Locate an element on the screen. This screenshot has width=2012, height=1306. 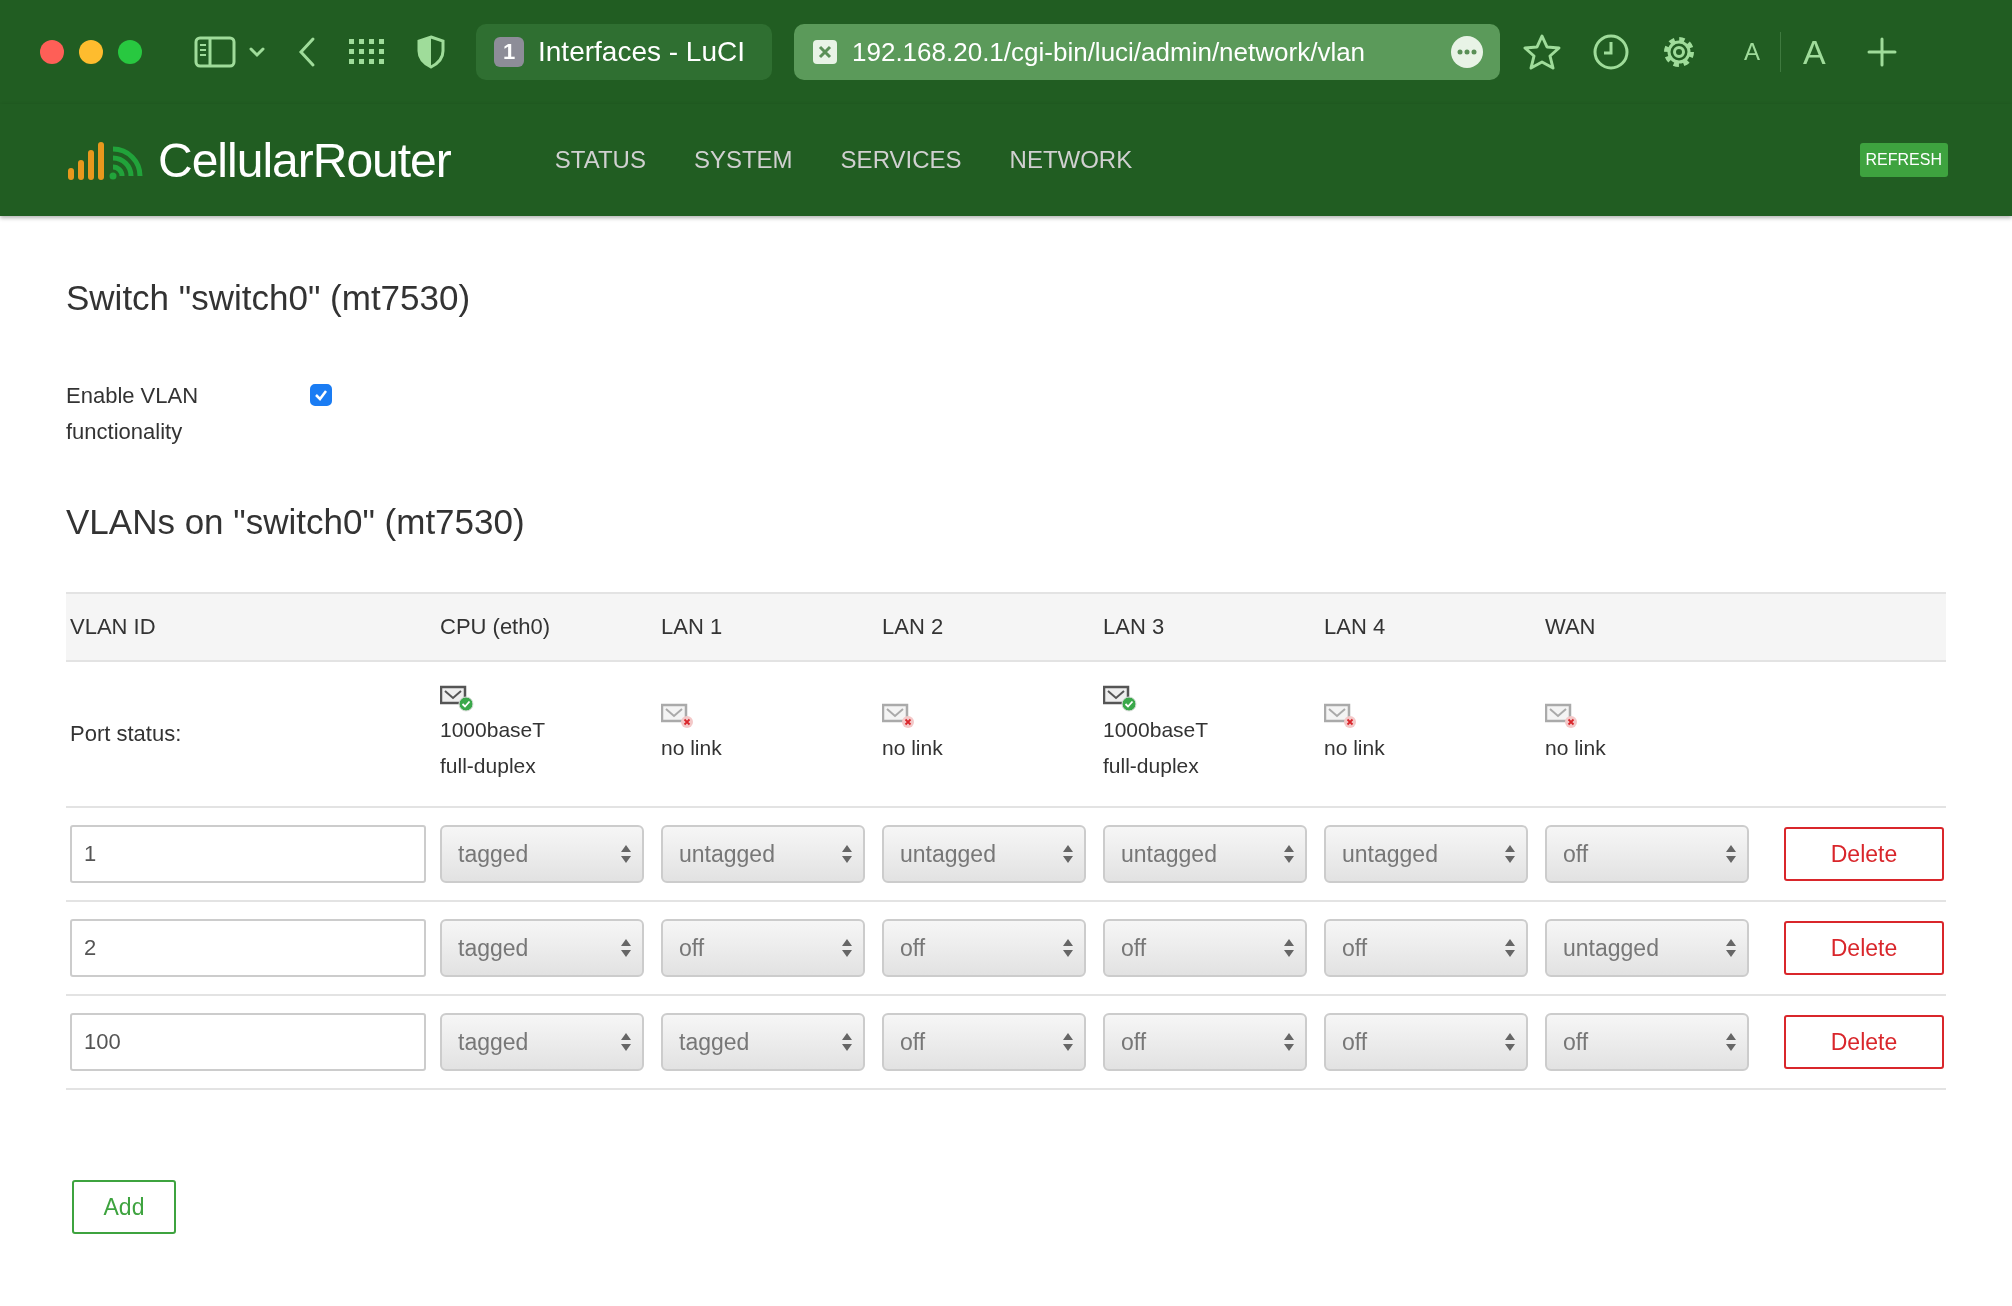
clock-icon is located at coordinates (1611, 52).